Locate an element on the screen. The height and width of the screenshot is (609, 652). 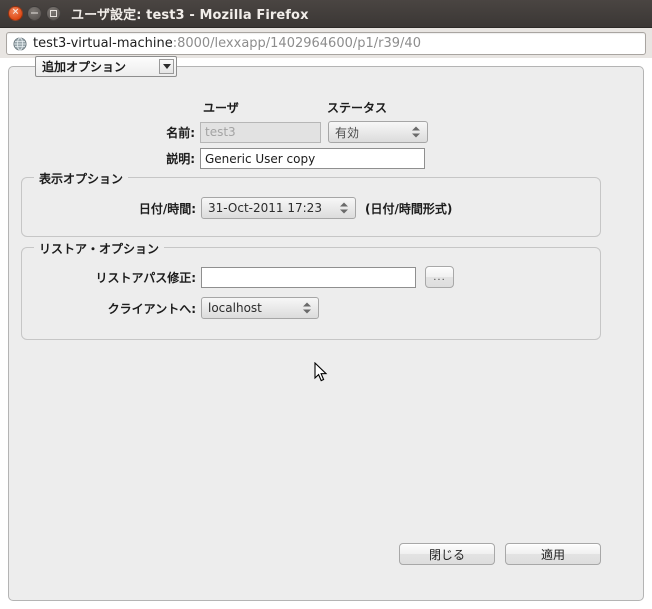
to-client-spinner: localhost is located at coordinates (260, 308).